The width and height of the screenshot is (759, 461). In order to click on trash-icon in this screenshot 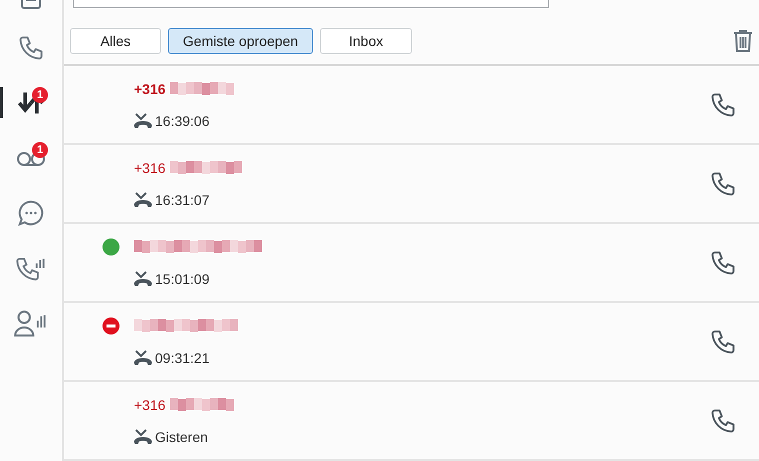, I will do `click(743, 41)`.